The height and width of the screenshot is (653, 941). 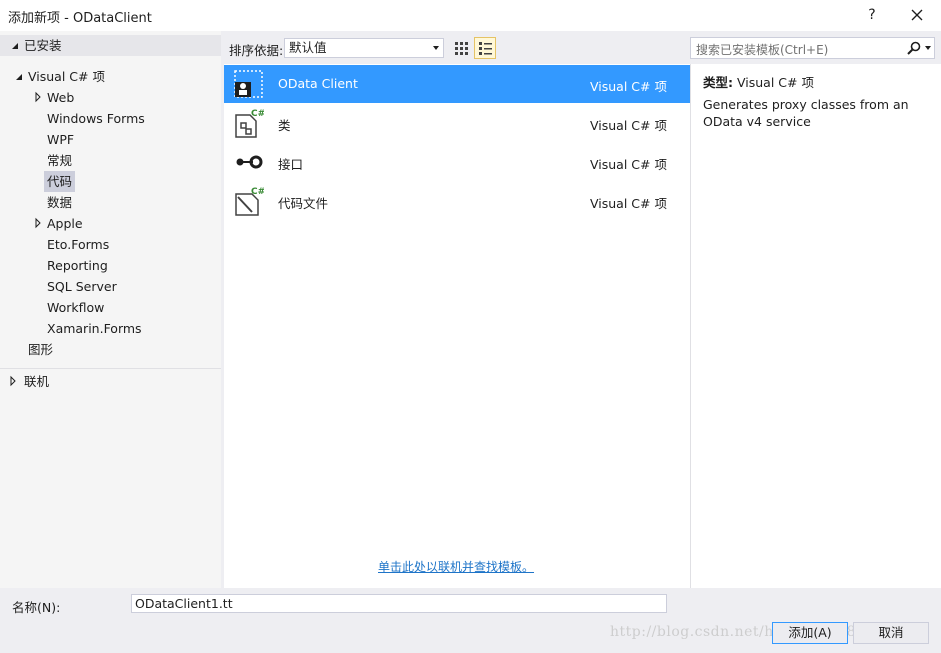 What do you see at coordinates (60, 202) in the screenshot?
I see `tree-item-label: 数据` at bounding box center [60, 202].